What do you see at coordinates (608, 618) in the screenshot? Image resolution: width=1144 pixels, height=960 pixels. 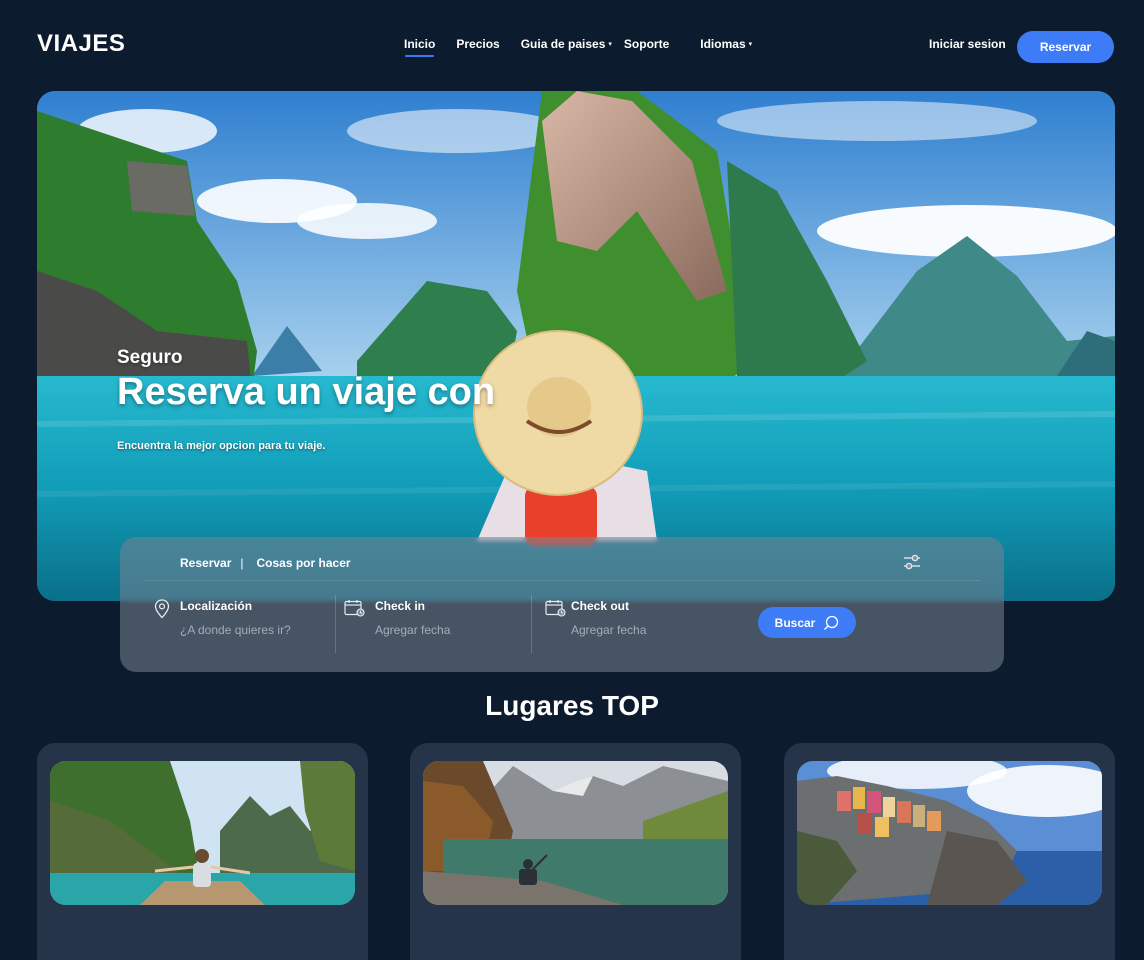 I see `check-out-field: Check out Agregar fecha` at bounding box center [608, 618].